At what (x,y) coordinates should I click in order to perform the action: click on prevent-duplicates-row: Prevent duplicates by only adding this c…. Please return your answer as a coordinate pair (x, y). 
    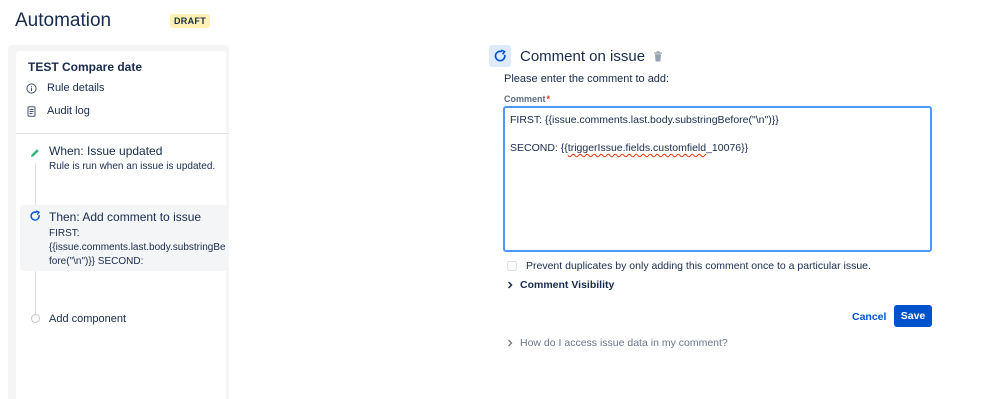
    Looking at the image, I should click on (689, 266).